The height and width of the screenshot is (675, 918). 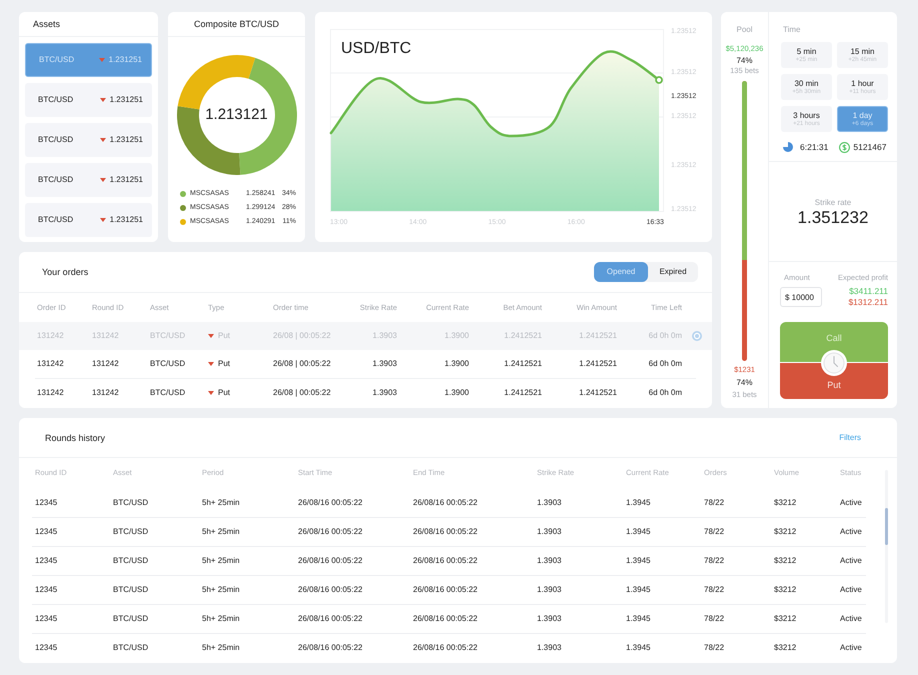 What do you see at coordinates (236, 115) in the screenshot?
I see `center-value: 1.213121` at bounding box center [236, 115].